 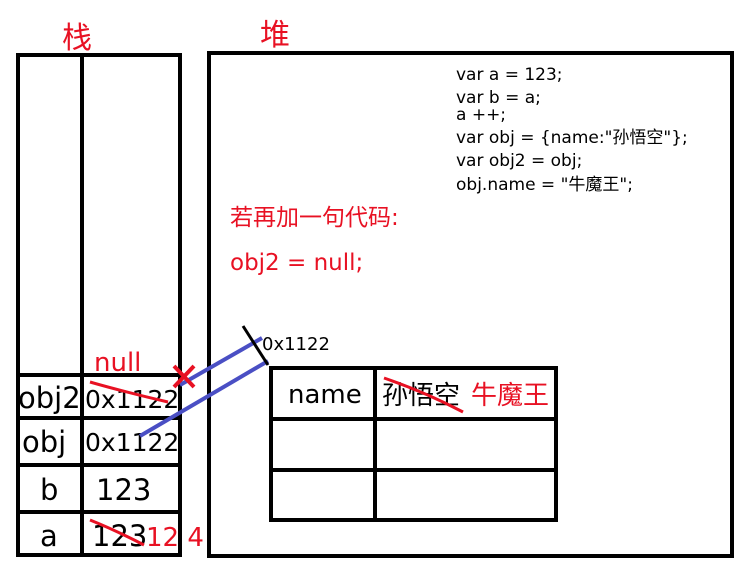 I want to click on code-line-3: a ++;, so click(x=481, y=115).